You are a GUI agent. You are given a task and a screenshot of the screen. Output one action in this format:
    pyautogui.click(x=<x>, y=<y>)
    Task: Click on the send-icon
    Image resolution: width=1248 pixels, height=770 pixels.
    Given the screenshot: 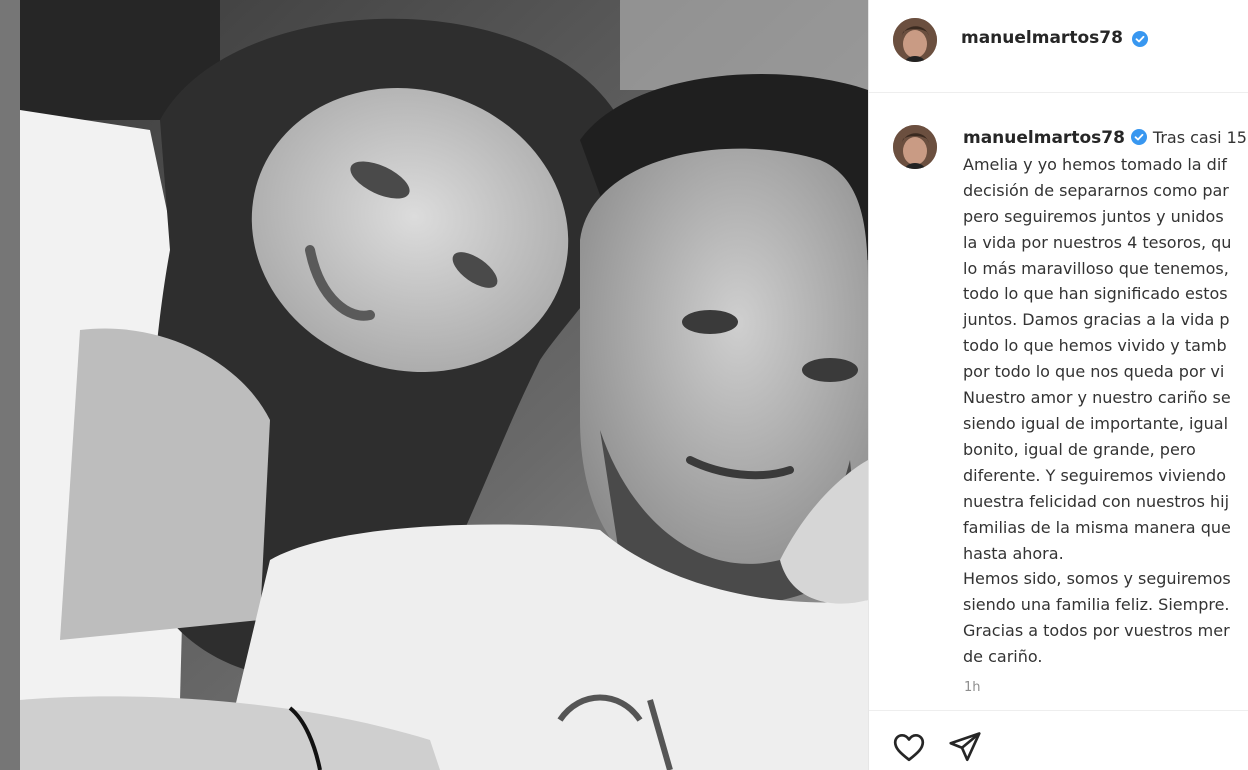 What is the action you would take?
    pyautogui.click(x=965, y=747)
    